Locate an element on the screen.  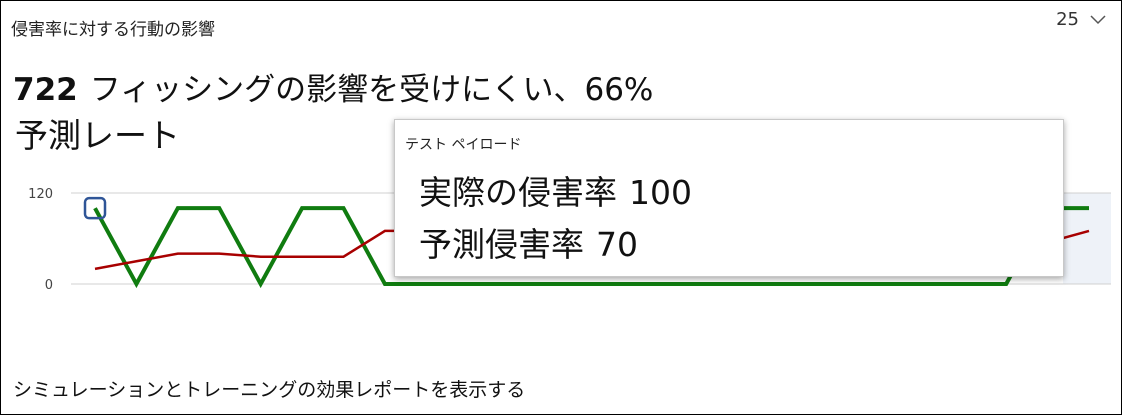
headline: 722 フィッシングの影響を受けにくい、66% is located at coordinates (393, 90).